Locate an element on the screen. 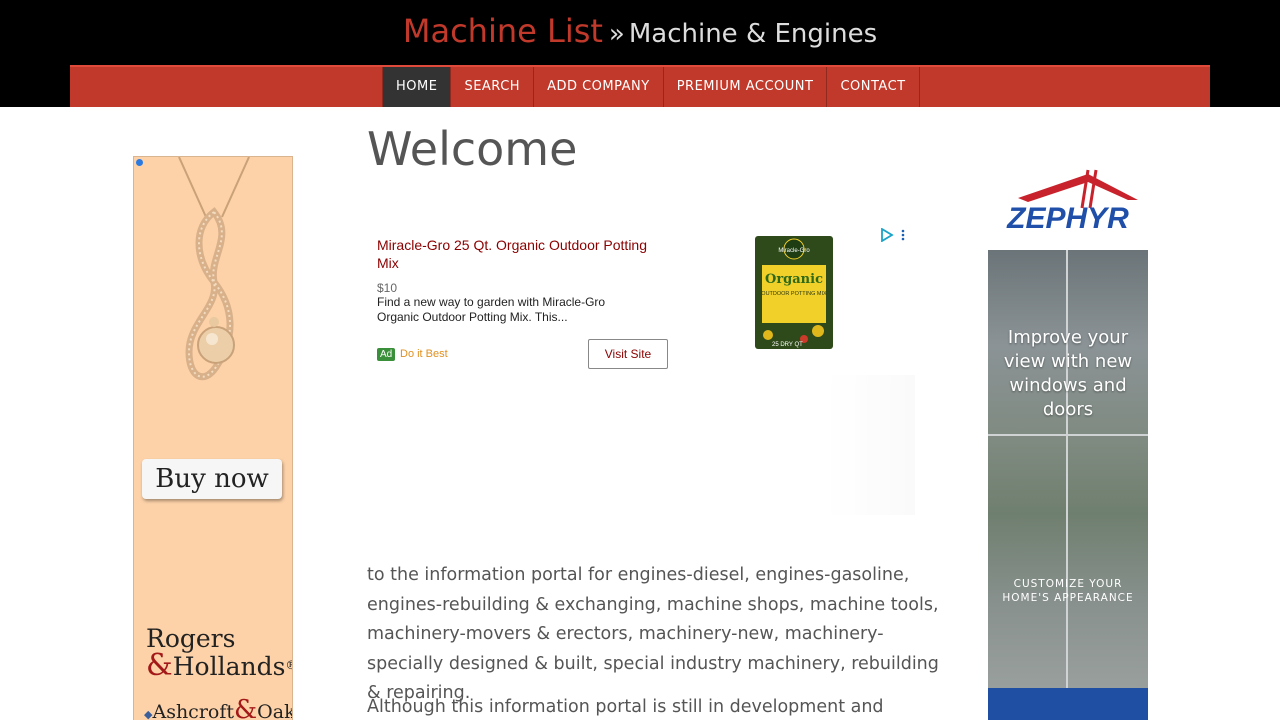 This screenshot has width=1280, height=720. ad-badge: Ad is located at coordinates (386, 354).